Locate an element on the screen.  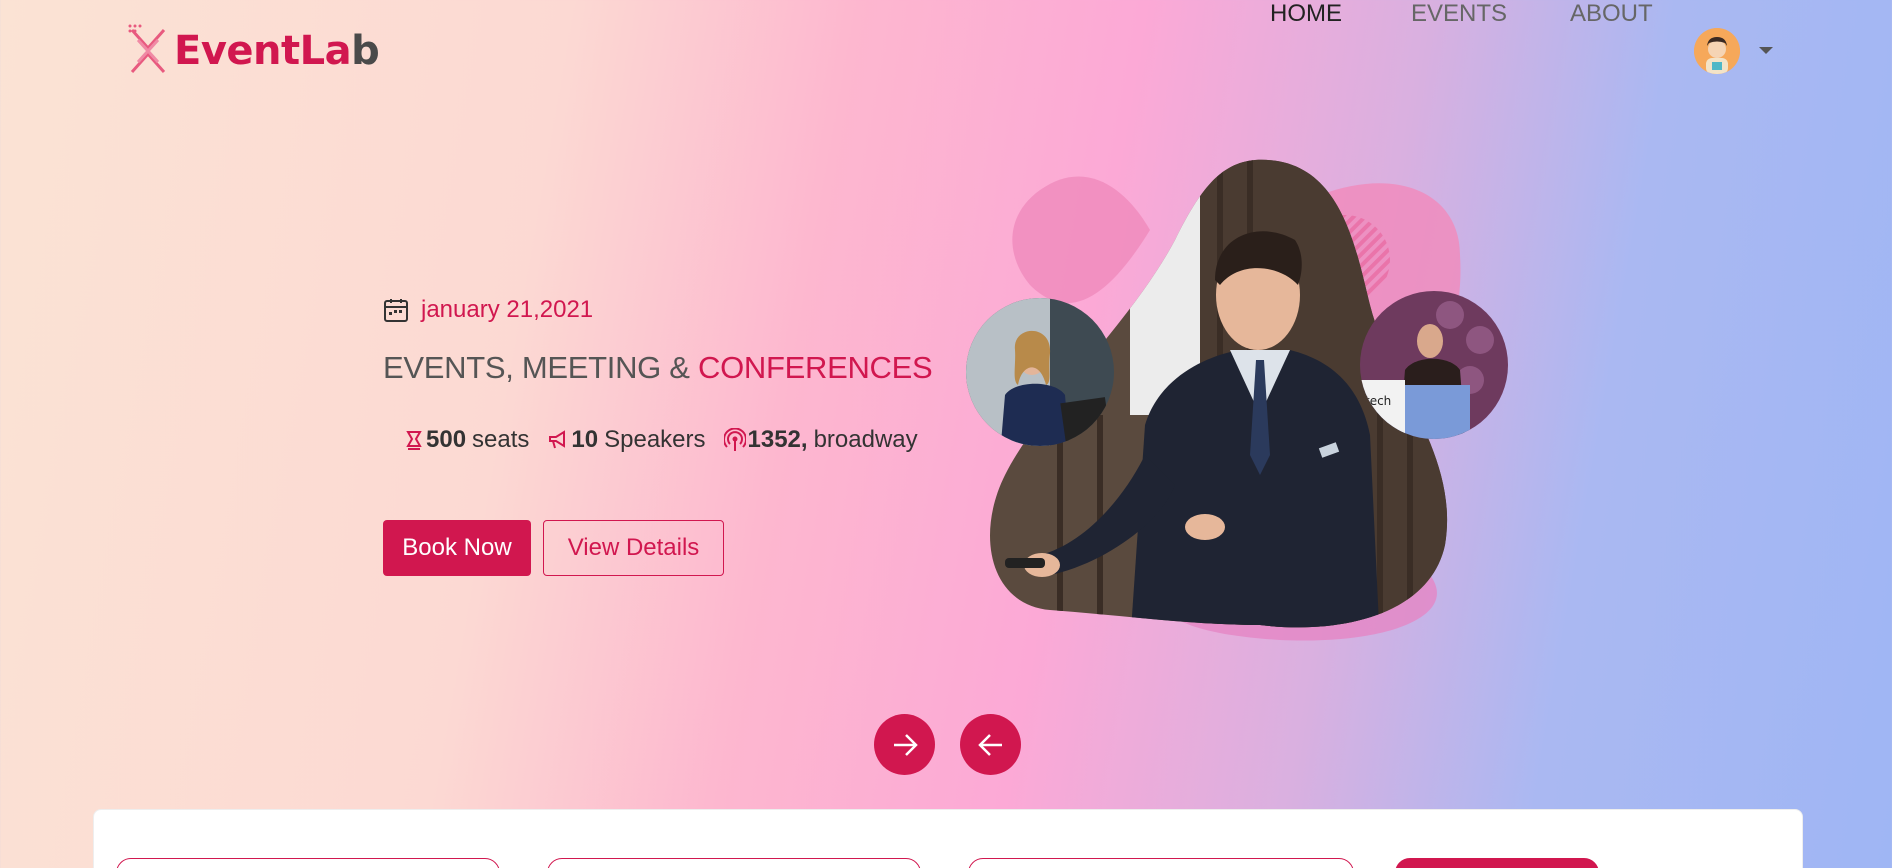
stat-speakers: 10 Speakers is located at coordinates (626, 440).